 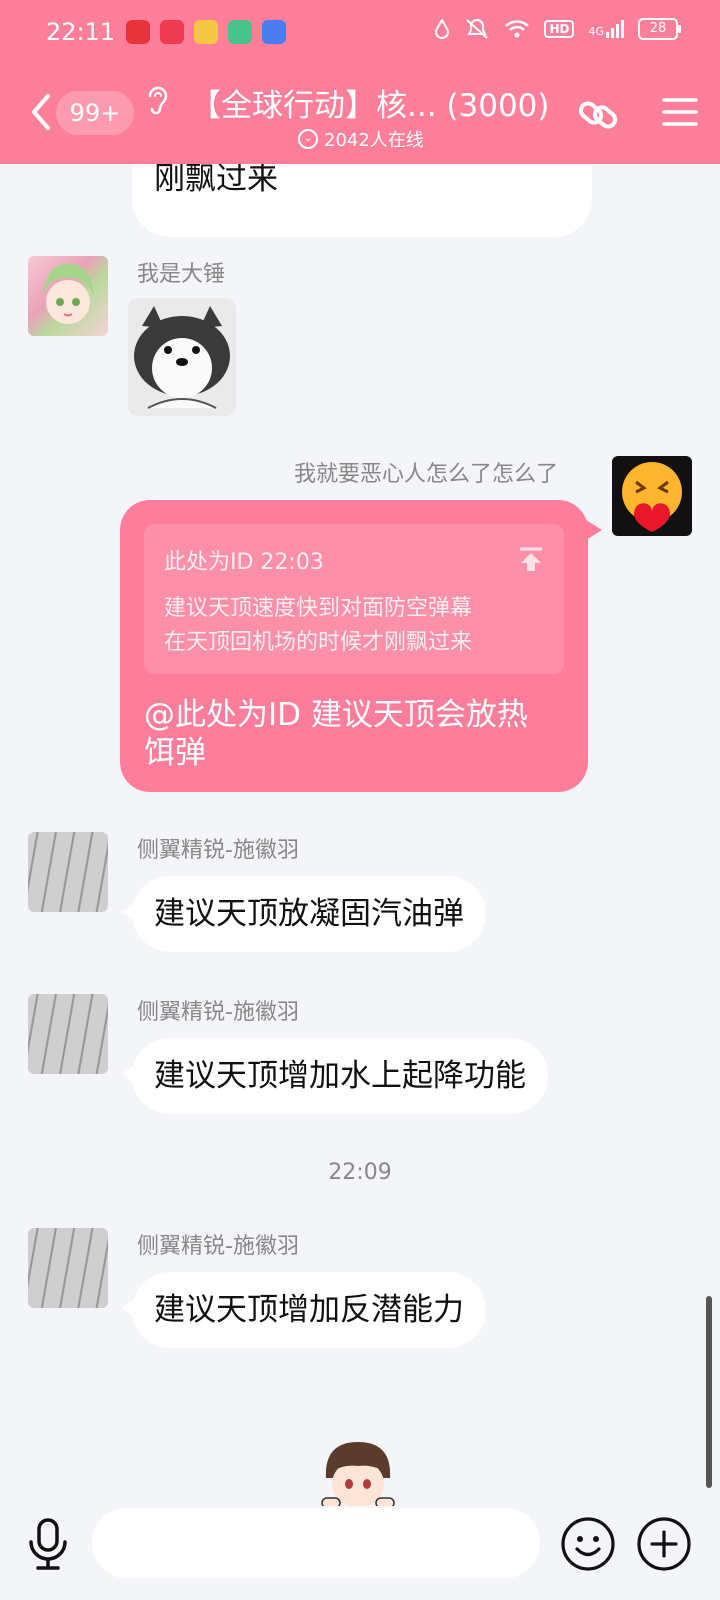 I want to click on status-indicators: HD 4G 28, so click(x=557, y=29).